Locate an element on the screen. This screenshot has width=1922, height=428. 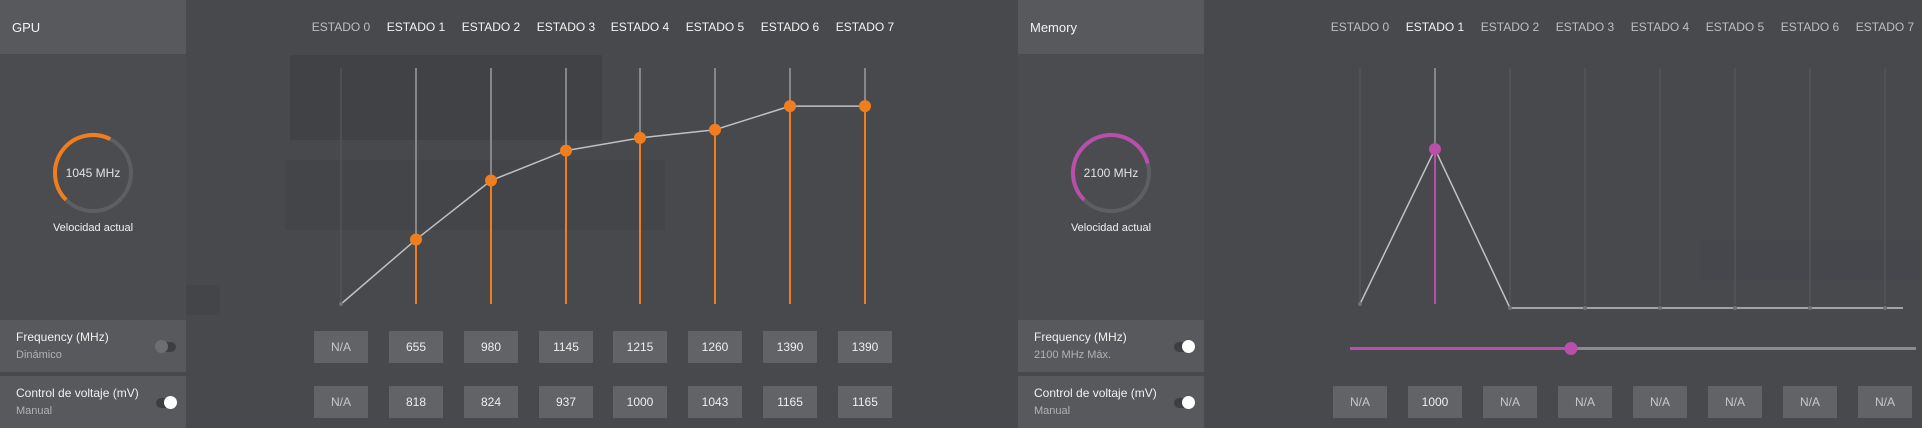
memory-slider-fill is located at coordinates (1460, 348).